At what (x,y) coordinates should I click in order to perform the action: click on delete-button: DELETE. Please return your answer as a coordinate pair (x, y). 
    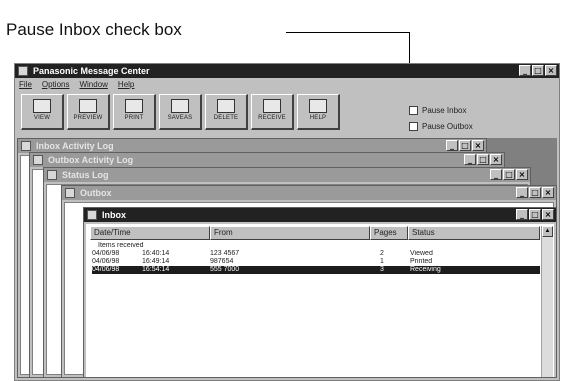
    Looking at the image, I should click on (226, 112).